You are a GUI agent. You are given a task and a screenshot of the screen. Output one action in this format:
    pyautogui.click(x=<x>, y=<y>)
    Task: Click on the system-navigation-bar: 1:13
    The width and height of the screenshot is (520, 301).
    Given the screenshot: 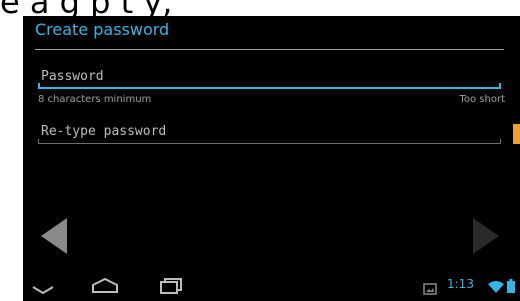 What is the action you would take?
    pyautogui.click(x=271, y=286)
    